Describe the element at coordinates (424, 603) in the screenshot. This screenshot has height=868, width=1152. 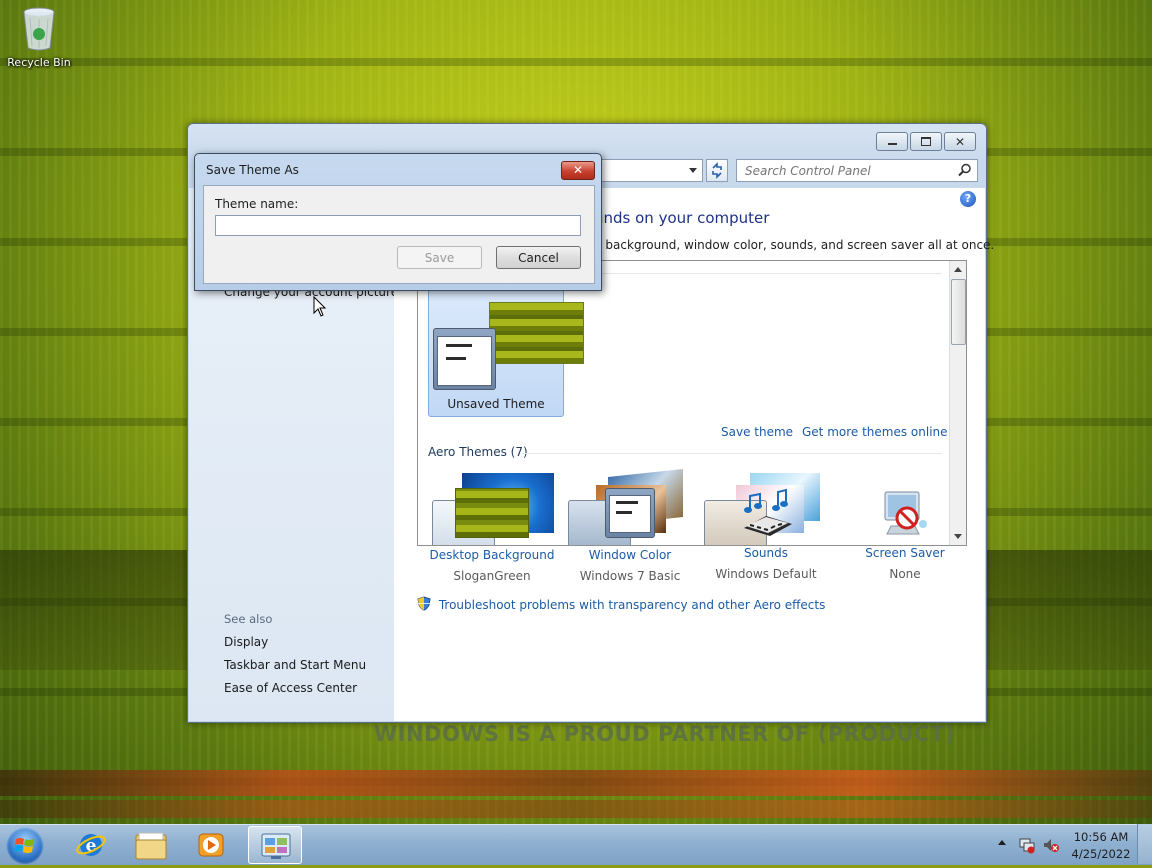
I see `shield-icon` at that location.